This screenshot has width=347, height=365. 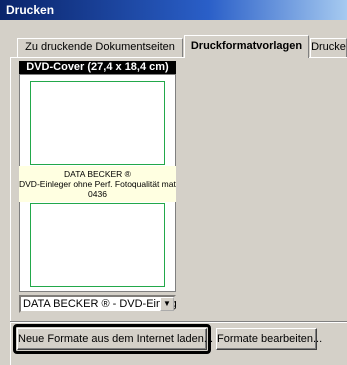 I want to click on tooltip-code: 0436, so click(x=97, y=194).